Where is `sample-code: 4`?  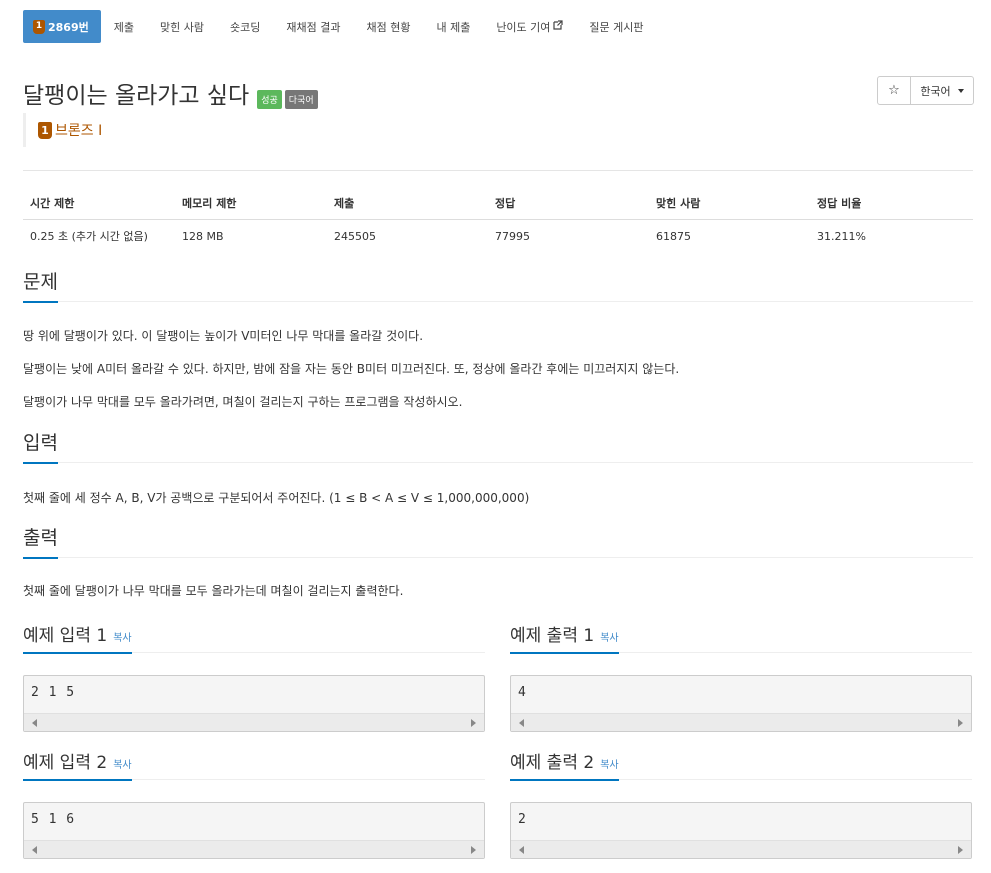
sample-code: 4 is located at coordinates (522, 692).